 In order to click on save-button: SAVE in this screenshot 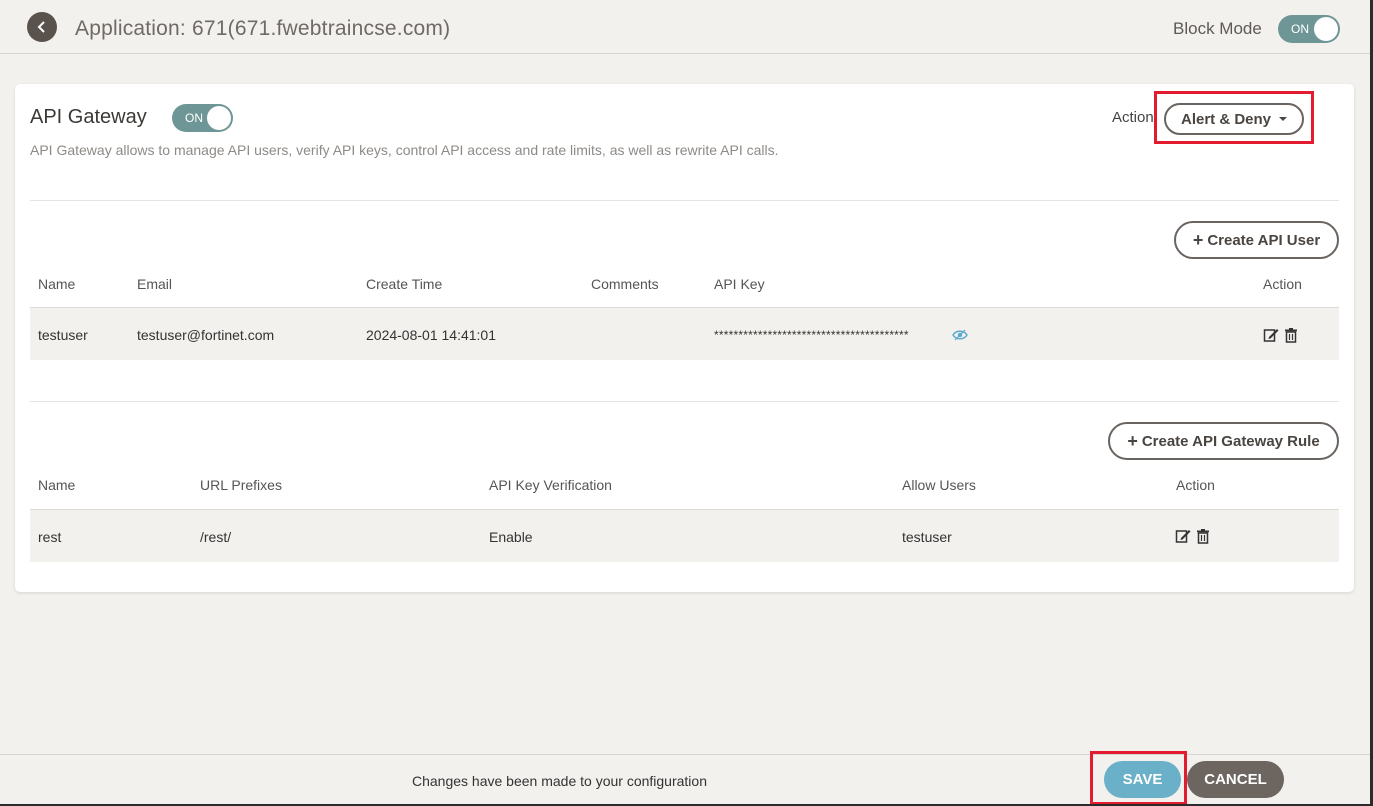, I will do `click(1142, 779)`.